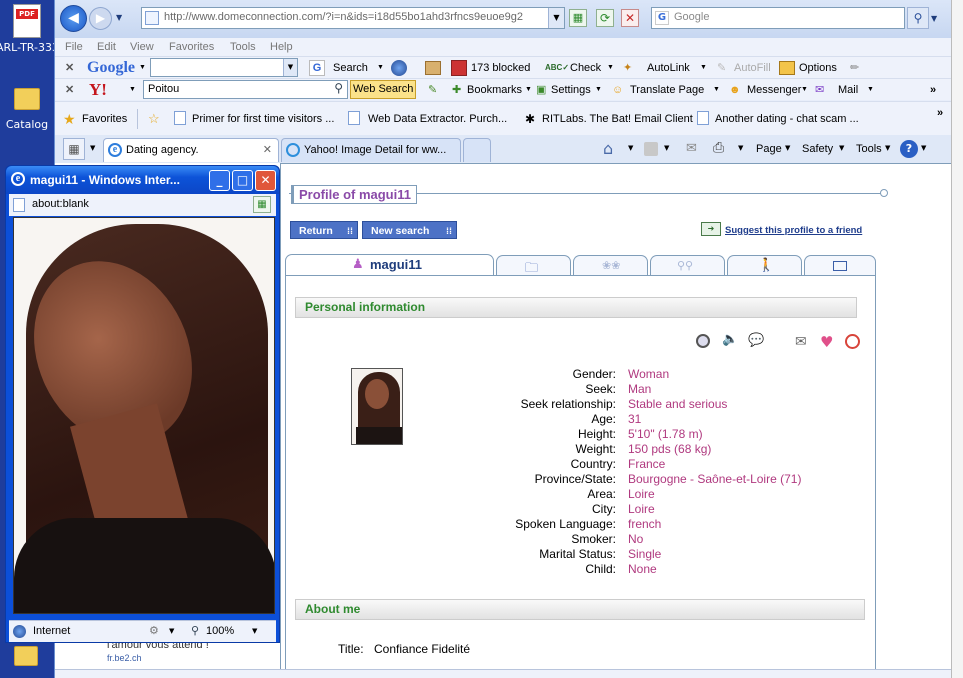  I want to click on webcam-icon, so click(703, 341).